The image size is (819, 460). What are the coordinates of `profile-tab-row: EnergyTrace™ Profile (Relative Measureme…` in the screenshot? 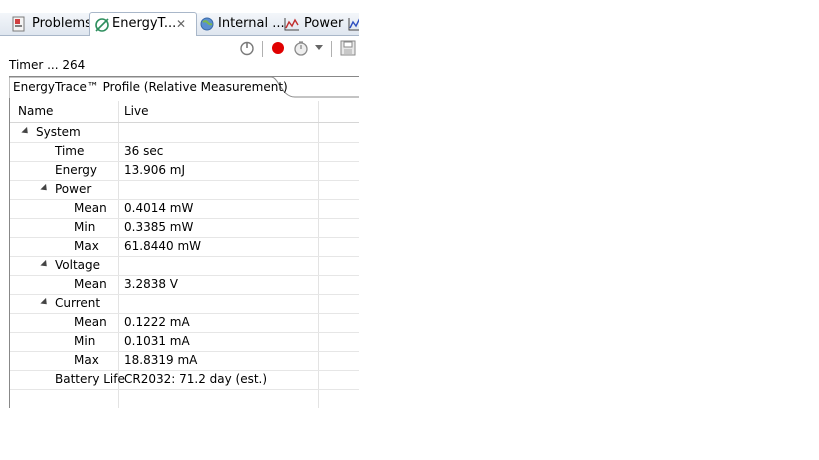 It's located at (184, 87).